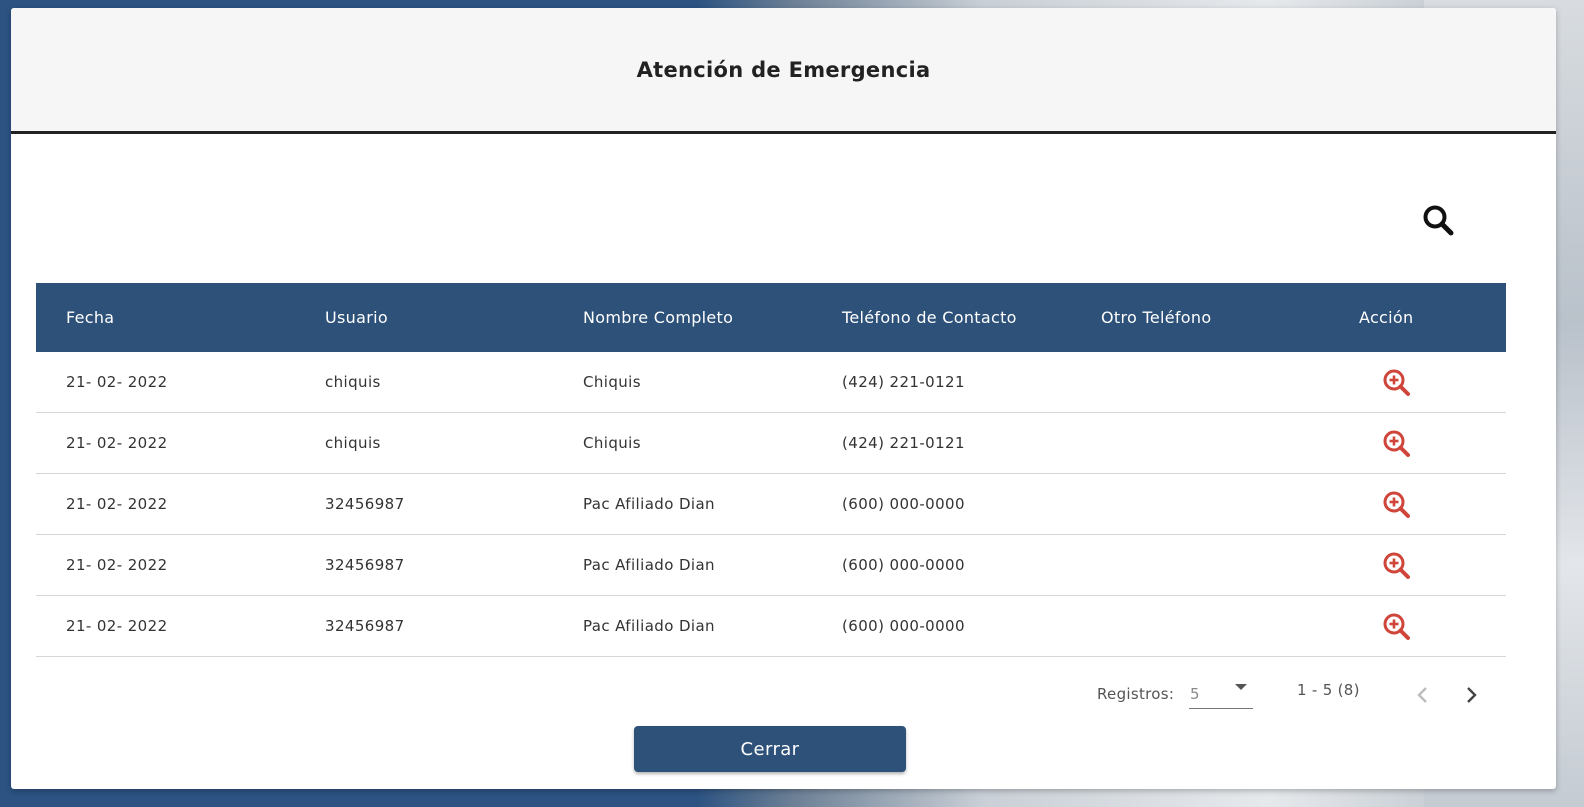 This screenshot has width=1584, height=807. Describe the element at coordinates (356, 317) in the screenshot. I see `column-header-usuario: Usuario` at that location.